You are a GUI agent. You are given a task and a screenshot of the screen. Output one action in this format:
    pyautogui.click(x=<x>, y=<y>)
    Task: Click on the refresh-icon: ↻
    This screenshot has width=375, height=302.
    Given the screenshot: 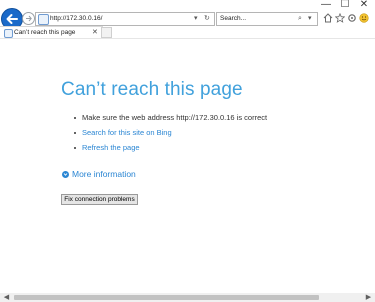 What is the action you would take?
    pyautogui.click(x=207, y=19)
    